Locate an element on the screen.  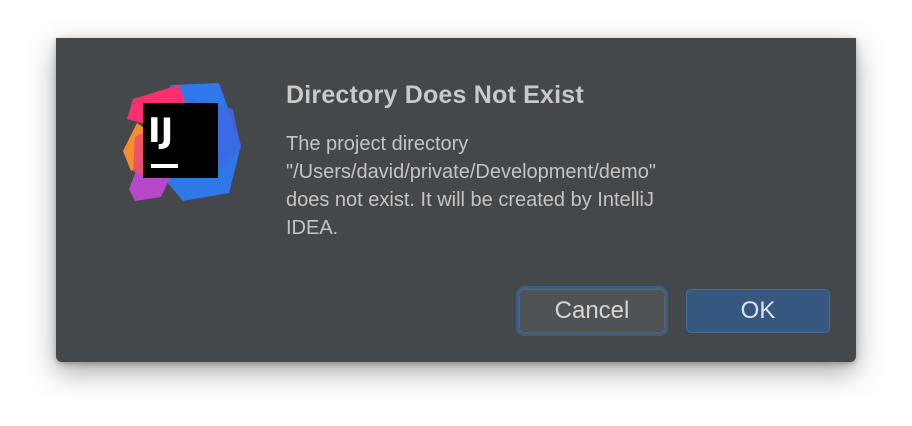
dialog-title: Directory Does Not Exist is located at coordinates (435, 95).